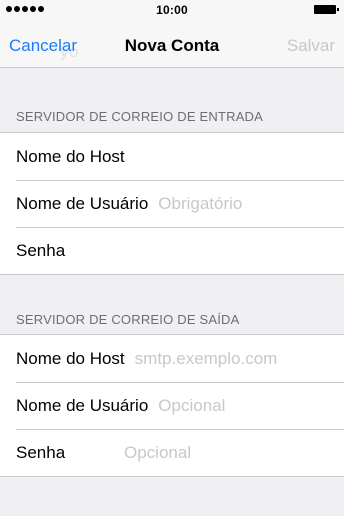  I want to click on status-time: 10:00, so click(172, 10).